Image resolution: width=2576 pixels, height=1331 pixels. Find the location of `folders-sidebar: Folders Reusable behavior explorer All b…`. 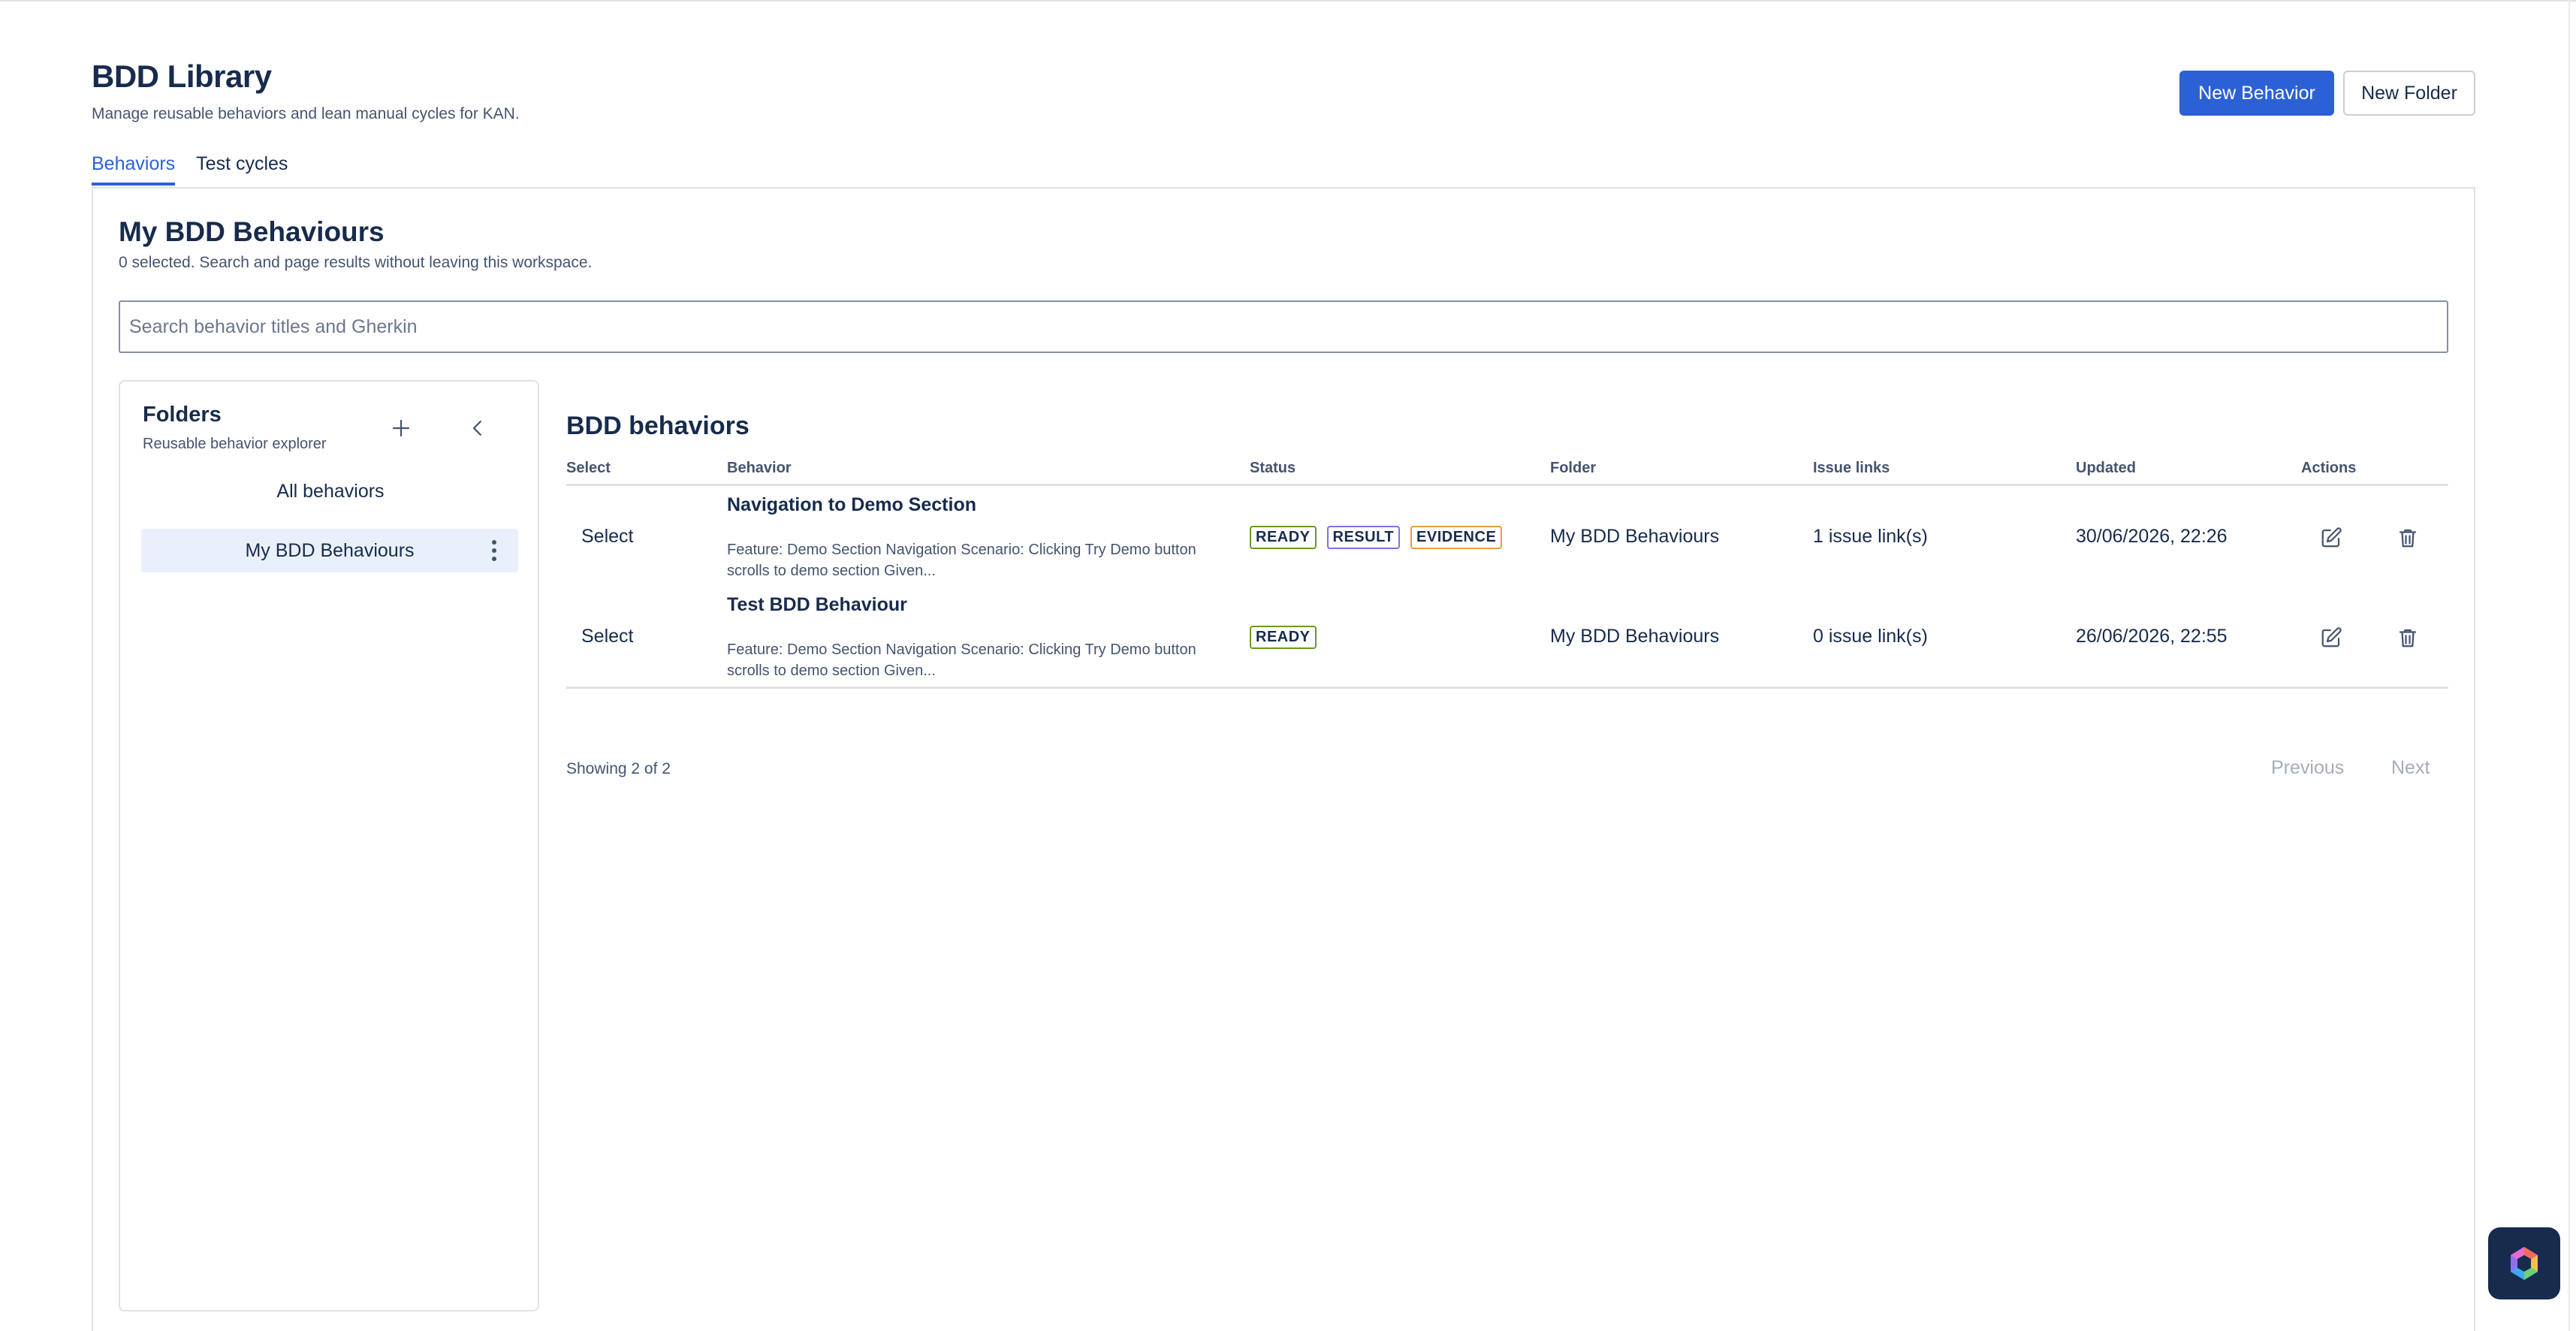

folders-sidebar: Folders Reusable behavior explorer All b… is located at coordinates (329, 845).